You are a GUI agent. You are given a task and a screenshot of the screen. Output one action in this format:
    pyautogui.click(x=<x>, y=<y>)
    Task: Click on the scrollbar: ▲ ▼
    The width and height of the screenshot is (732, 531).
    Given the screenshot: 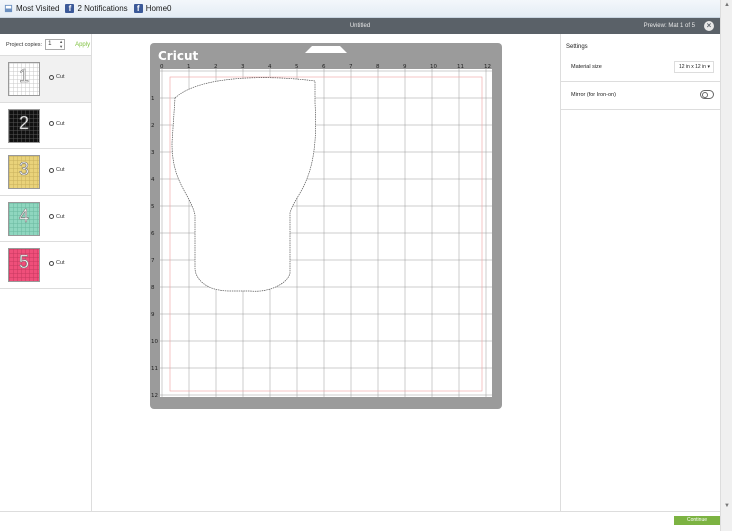 What is the action you would take?
    pyautogui.click(x=726, y=265)
    